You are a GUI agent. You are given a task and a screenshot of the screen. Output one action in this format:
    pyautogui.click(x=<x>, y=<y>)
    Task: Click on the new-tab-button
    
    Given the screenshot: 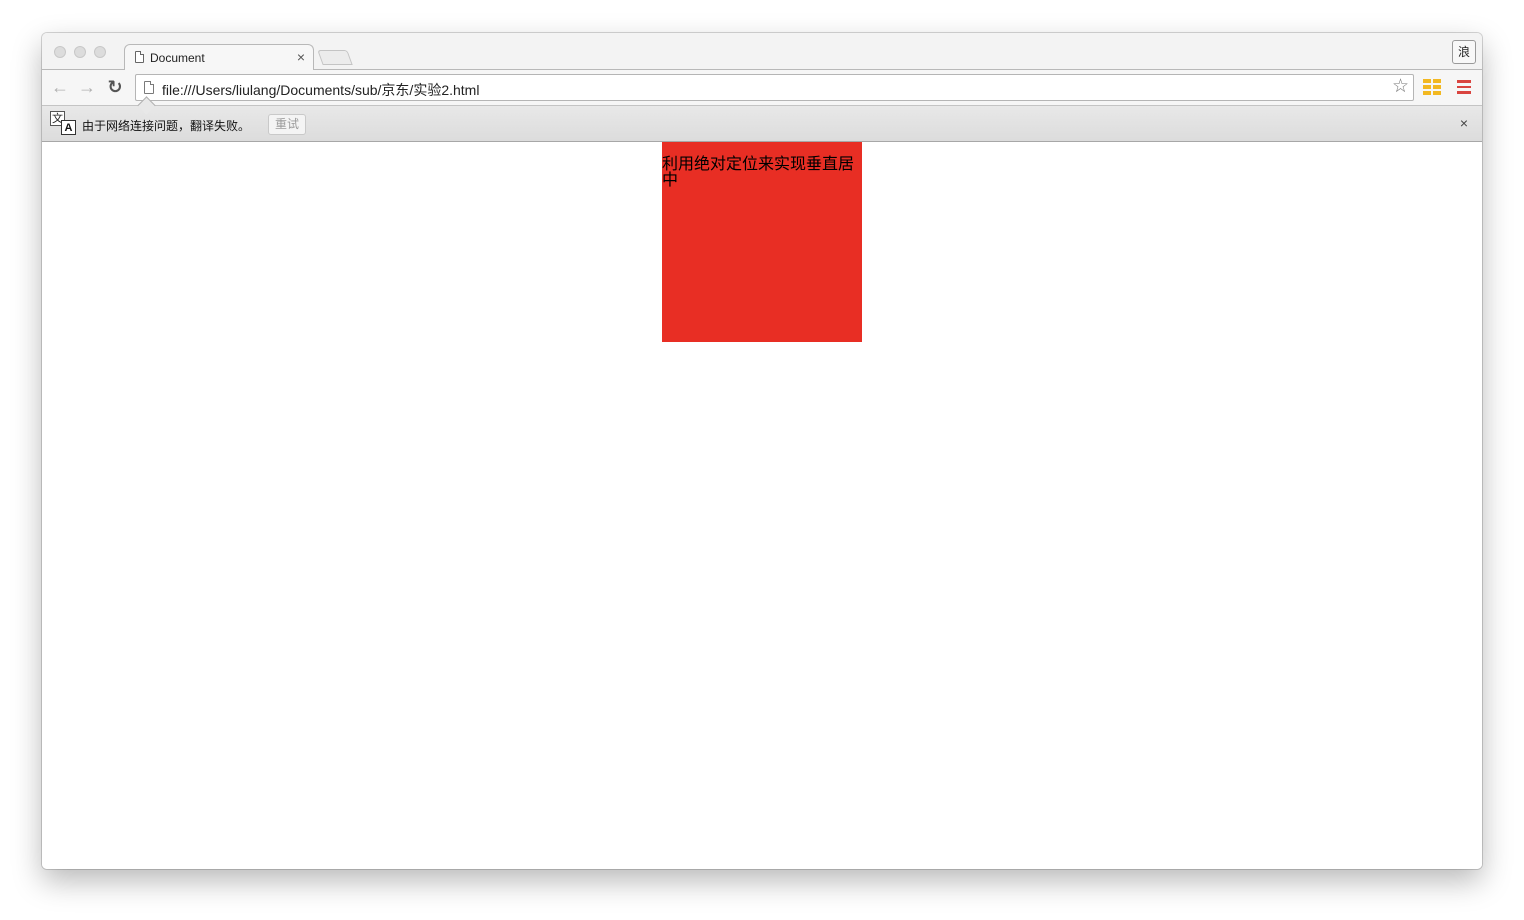 What is the action you would take?
    pyautogui.click(x=335, y=57)
    